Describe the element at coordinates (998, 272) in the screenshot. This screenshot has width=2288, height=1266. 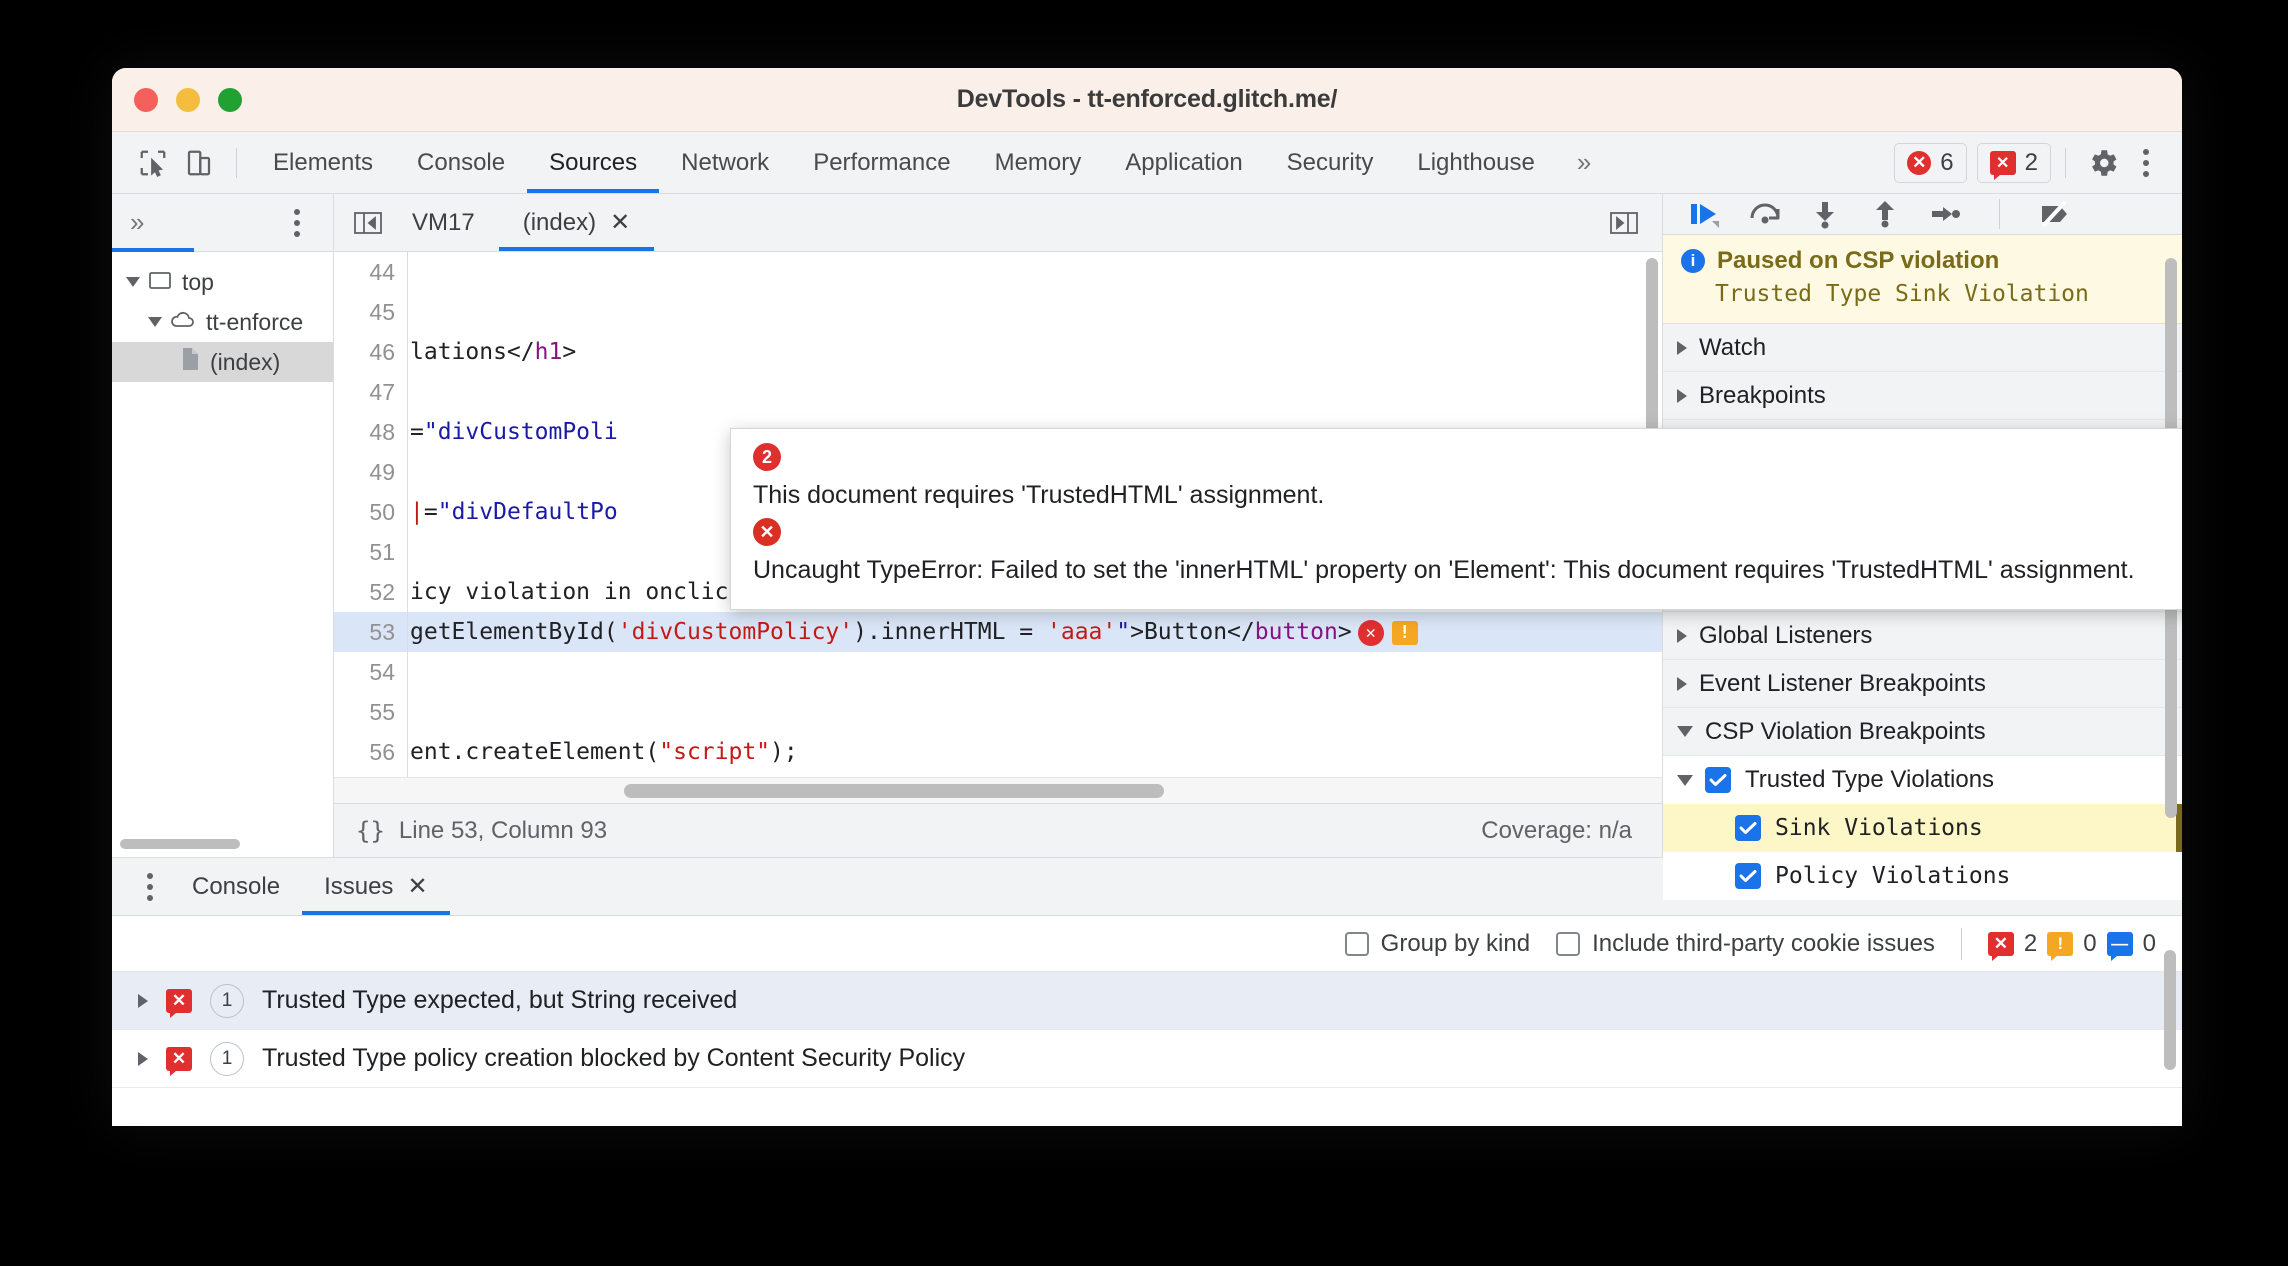
I see `code-line: 44` at that location.